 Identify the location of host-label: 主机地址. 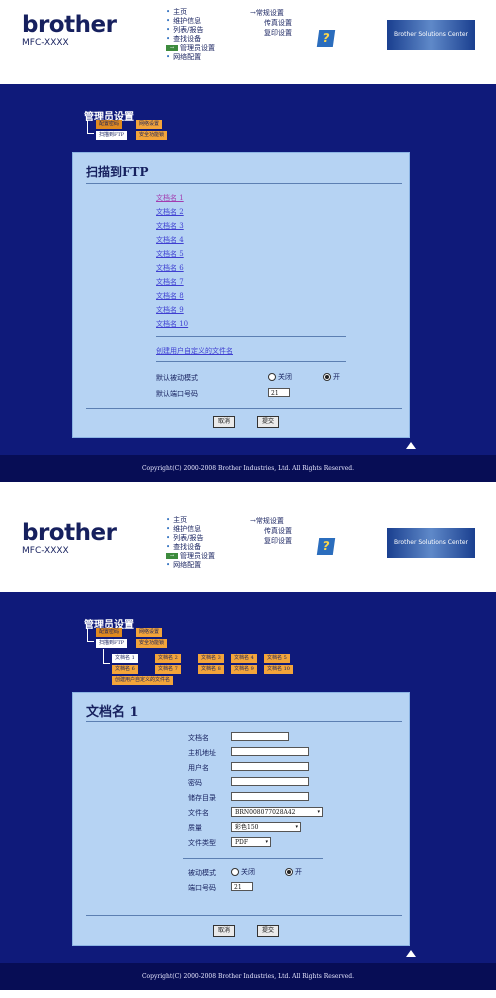
(202, 753).